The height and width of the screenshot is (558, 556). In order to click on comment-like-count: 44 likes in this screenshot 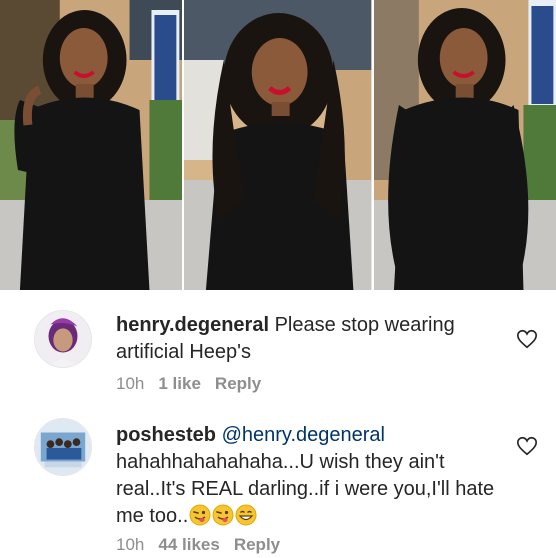, I will do `click(188, 545)`.